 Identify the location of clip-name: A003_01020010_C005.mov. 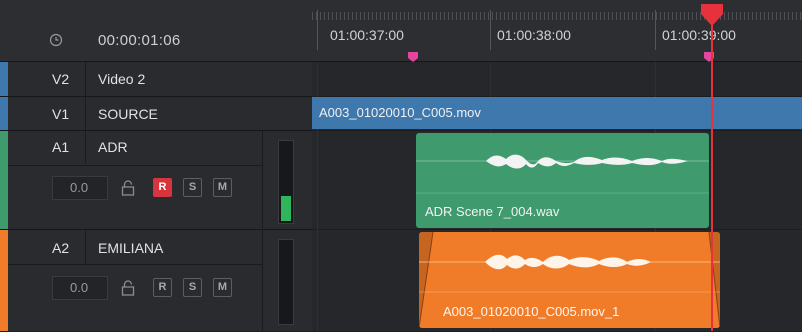
(400, 112).